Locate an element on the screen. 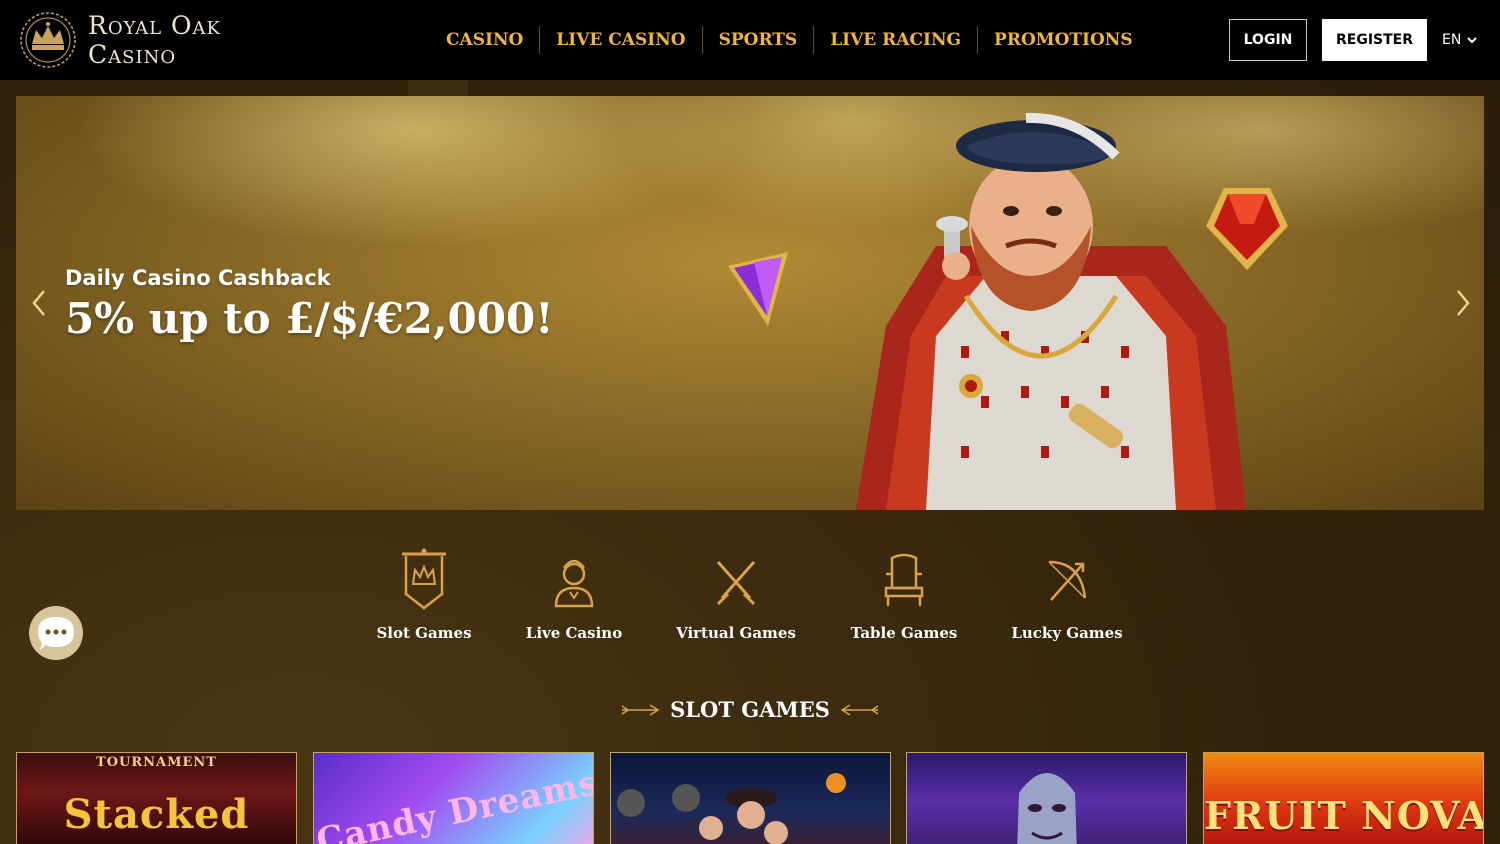 The image size is (1500, 844). chevron-down-icon is located at coordinates (1472, 40).